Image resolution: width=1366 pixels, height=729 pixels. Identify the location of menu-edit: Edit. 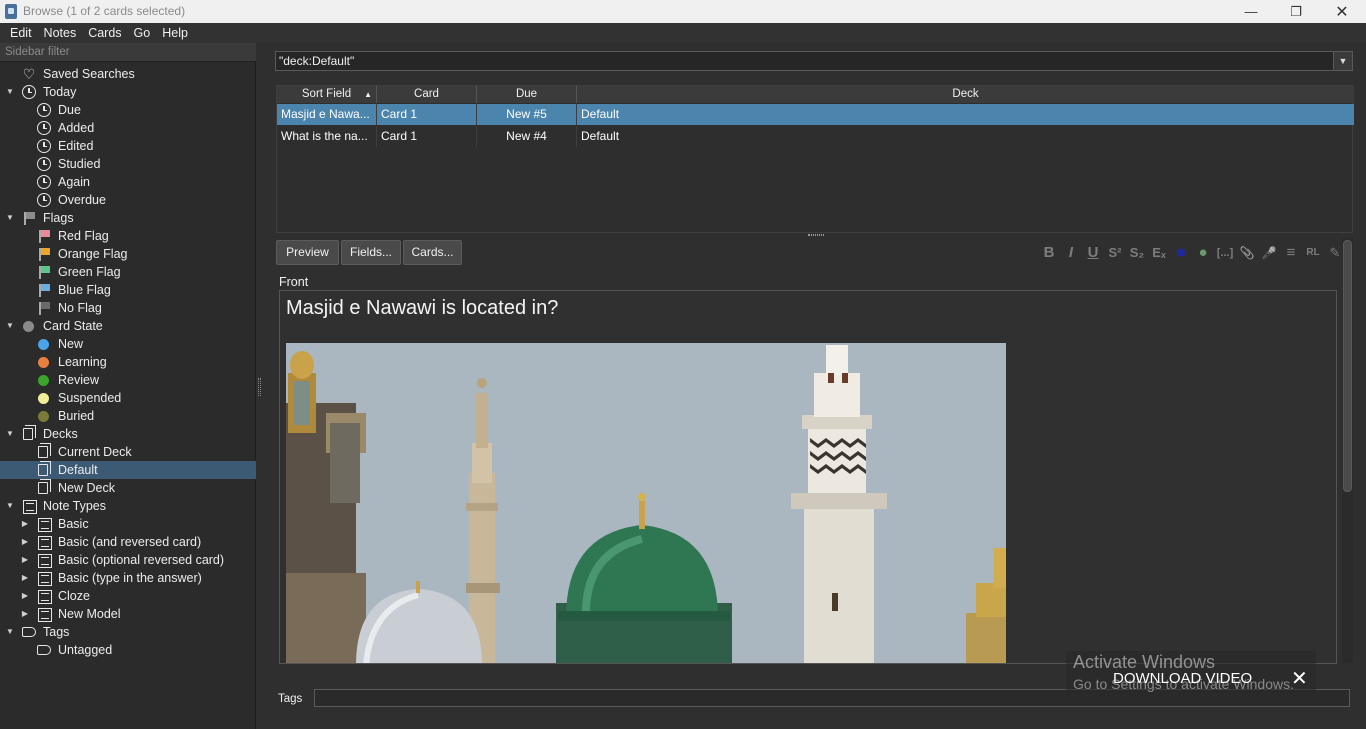
(21, 33).